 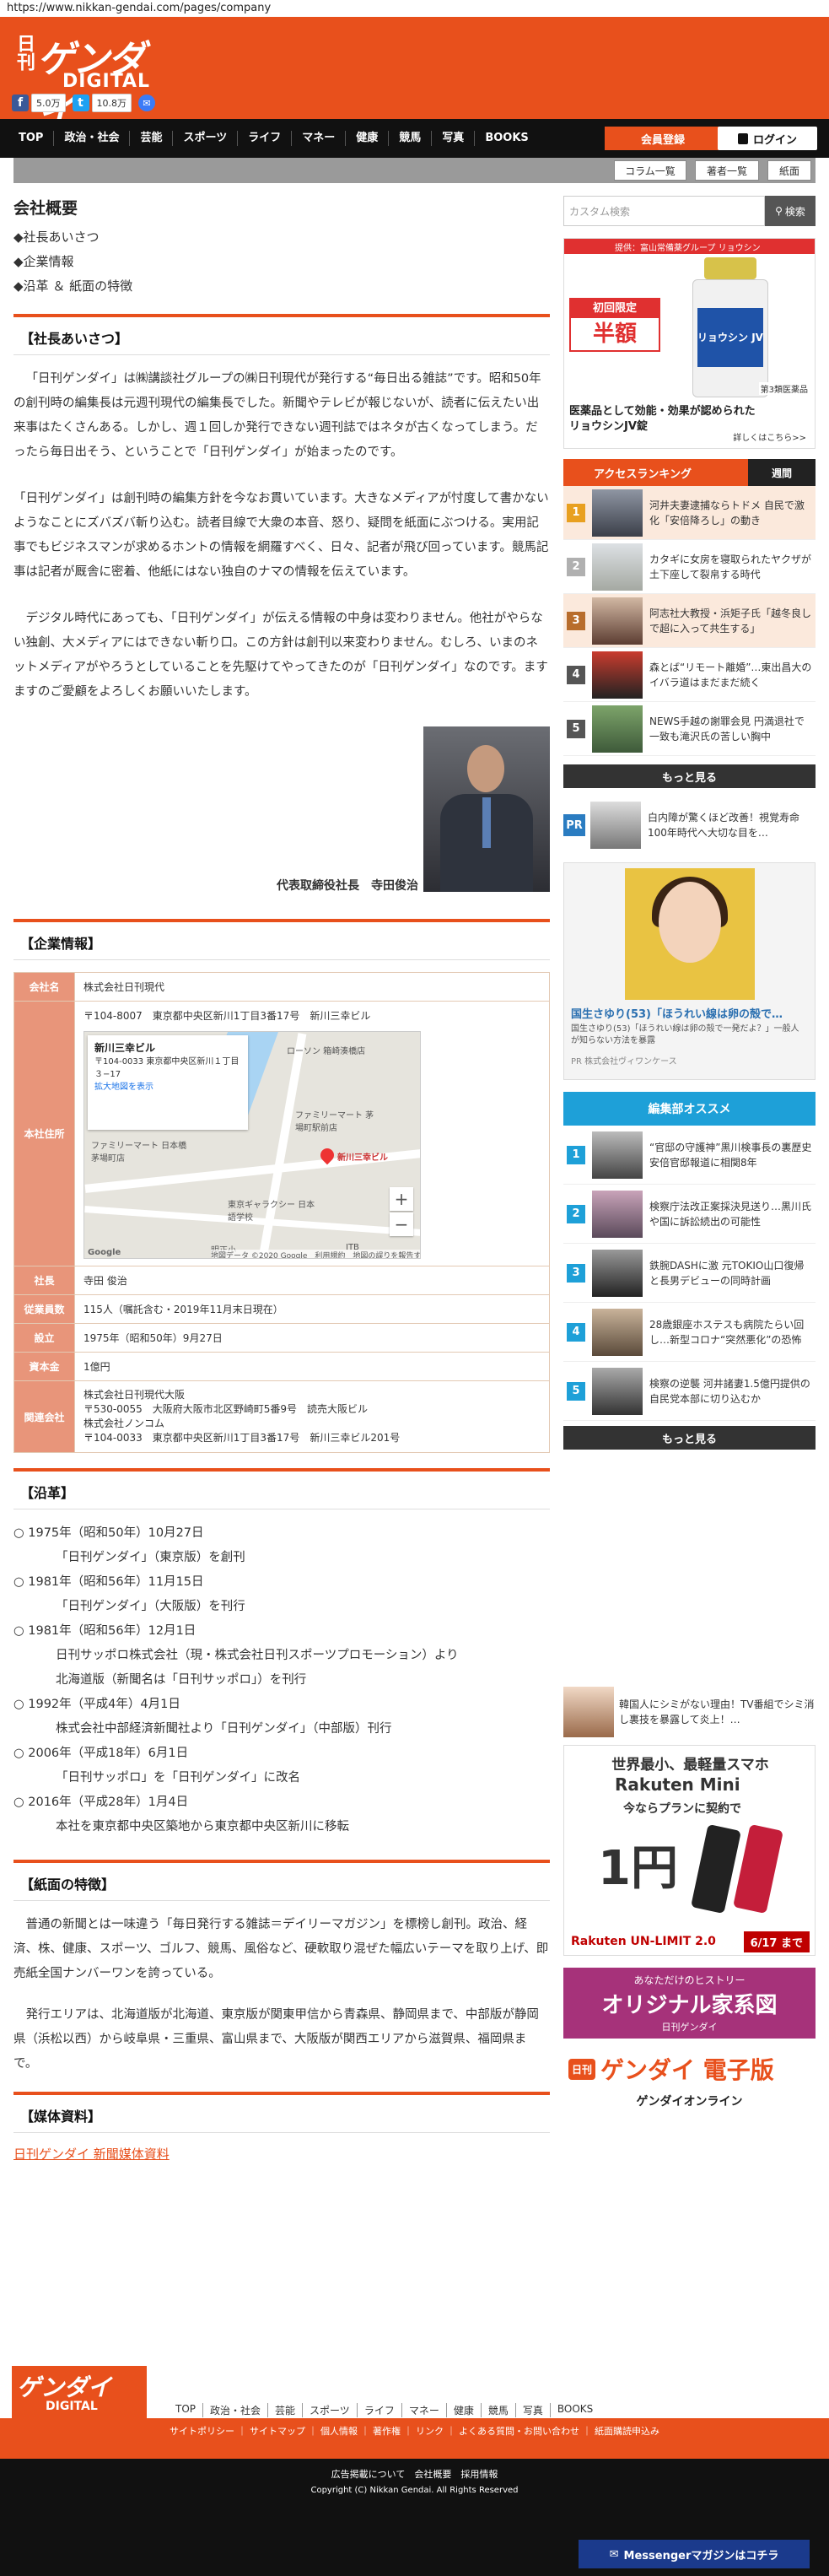 What do you see at coordinates (689, 675) in the screenshot?
I see `list-item: 4 森とば“リモート離婚”…東出昌大のイバラ道はまだまだ続く` at bounding box center [689, 675].